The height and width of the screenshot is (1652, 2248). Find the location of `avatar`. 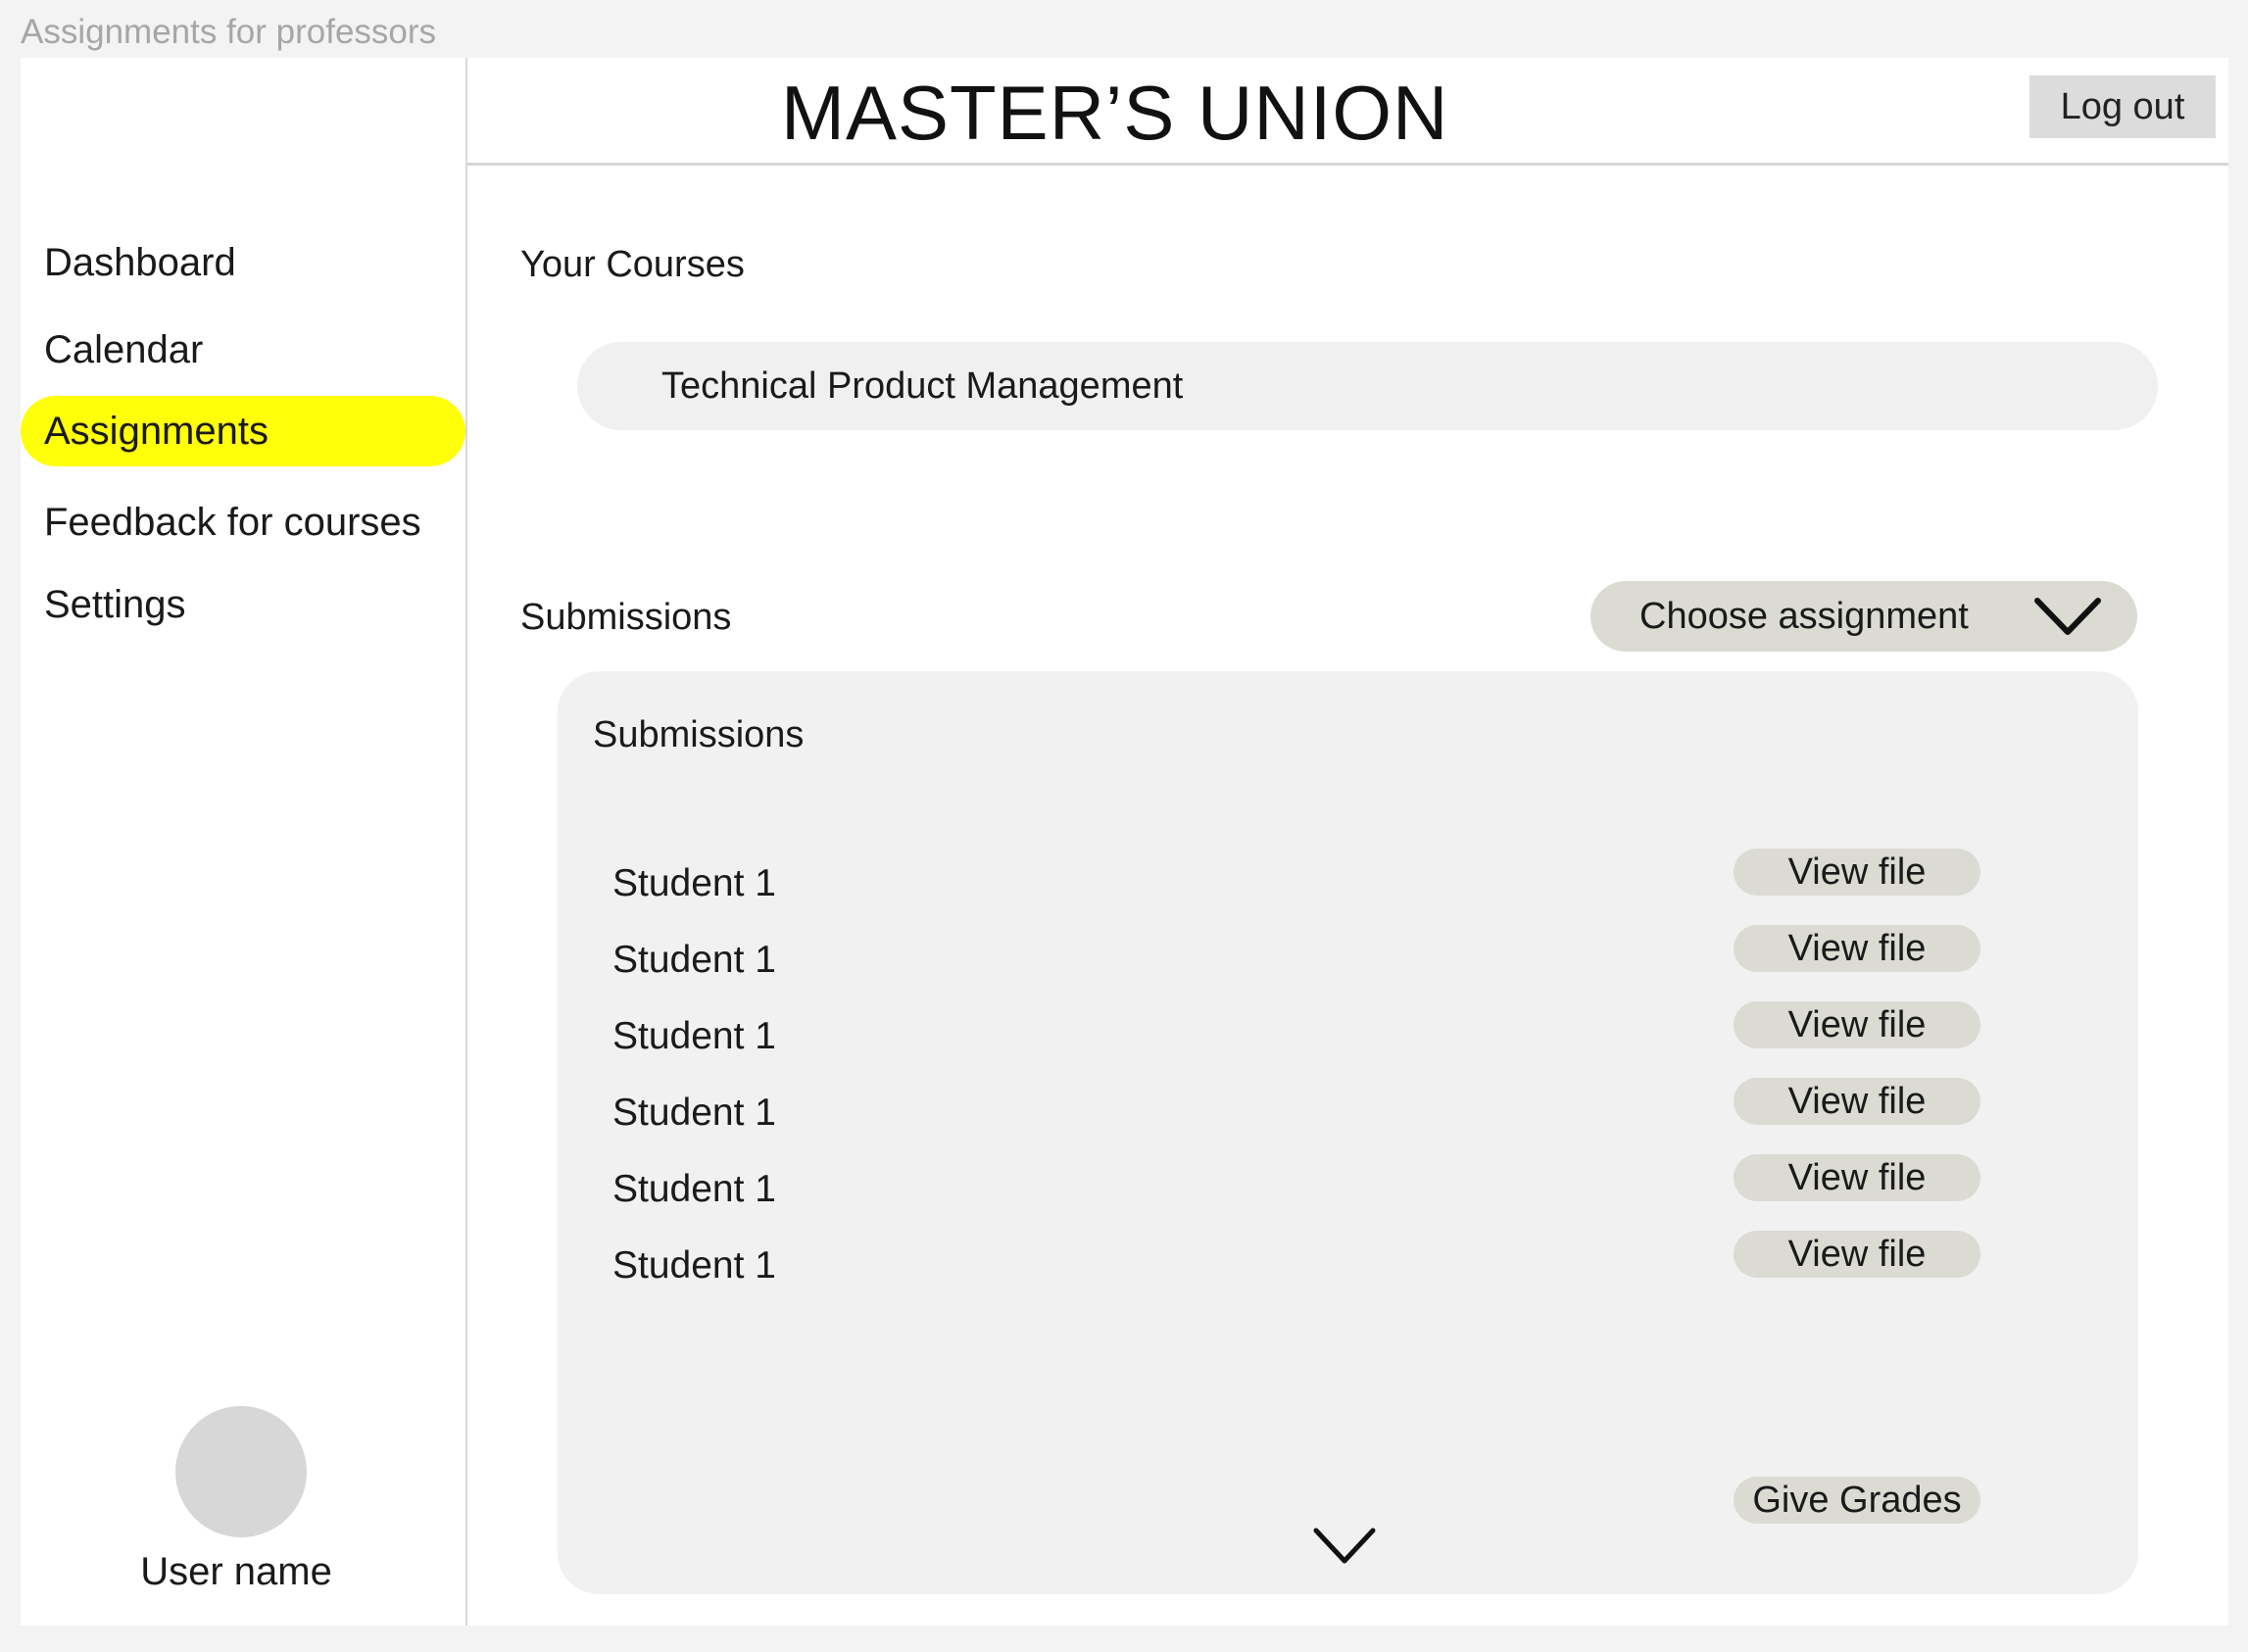

avatar is located at coordinates (241, 1472).